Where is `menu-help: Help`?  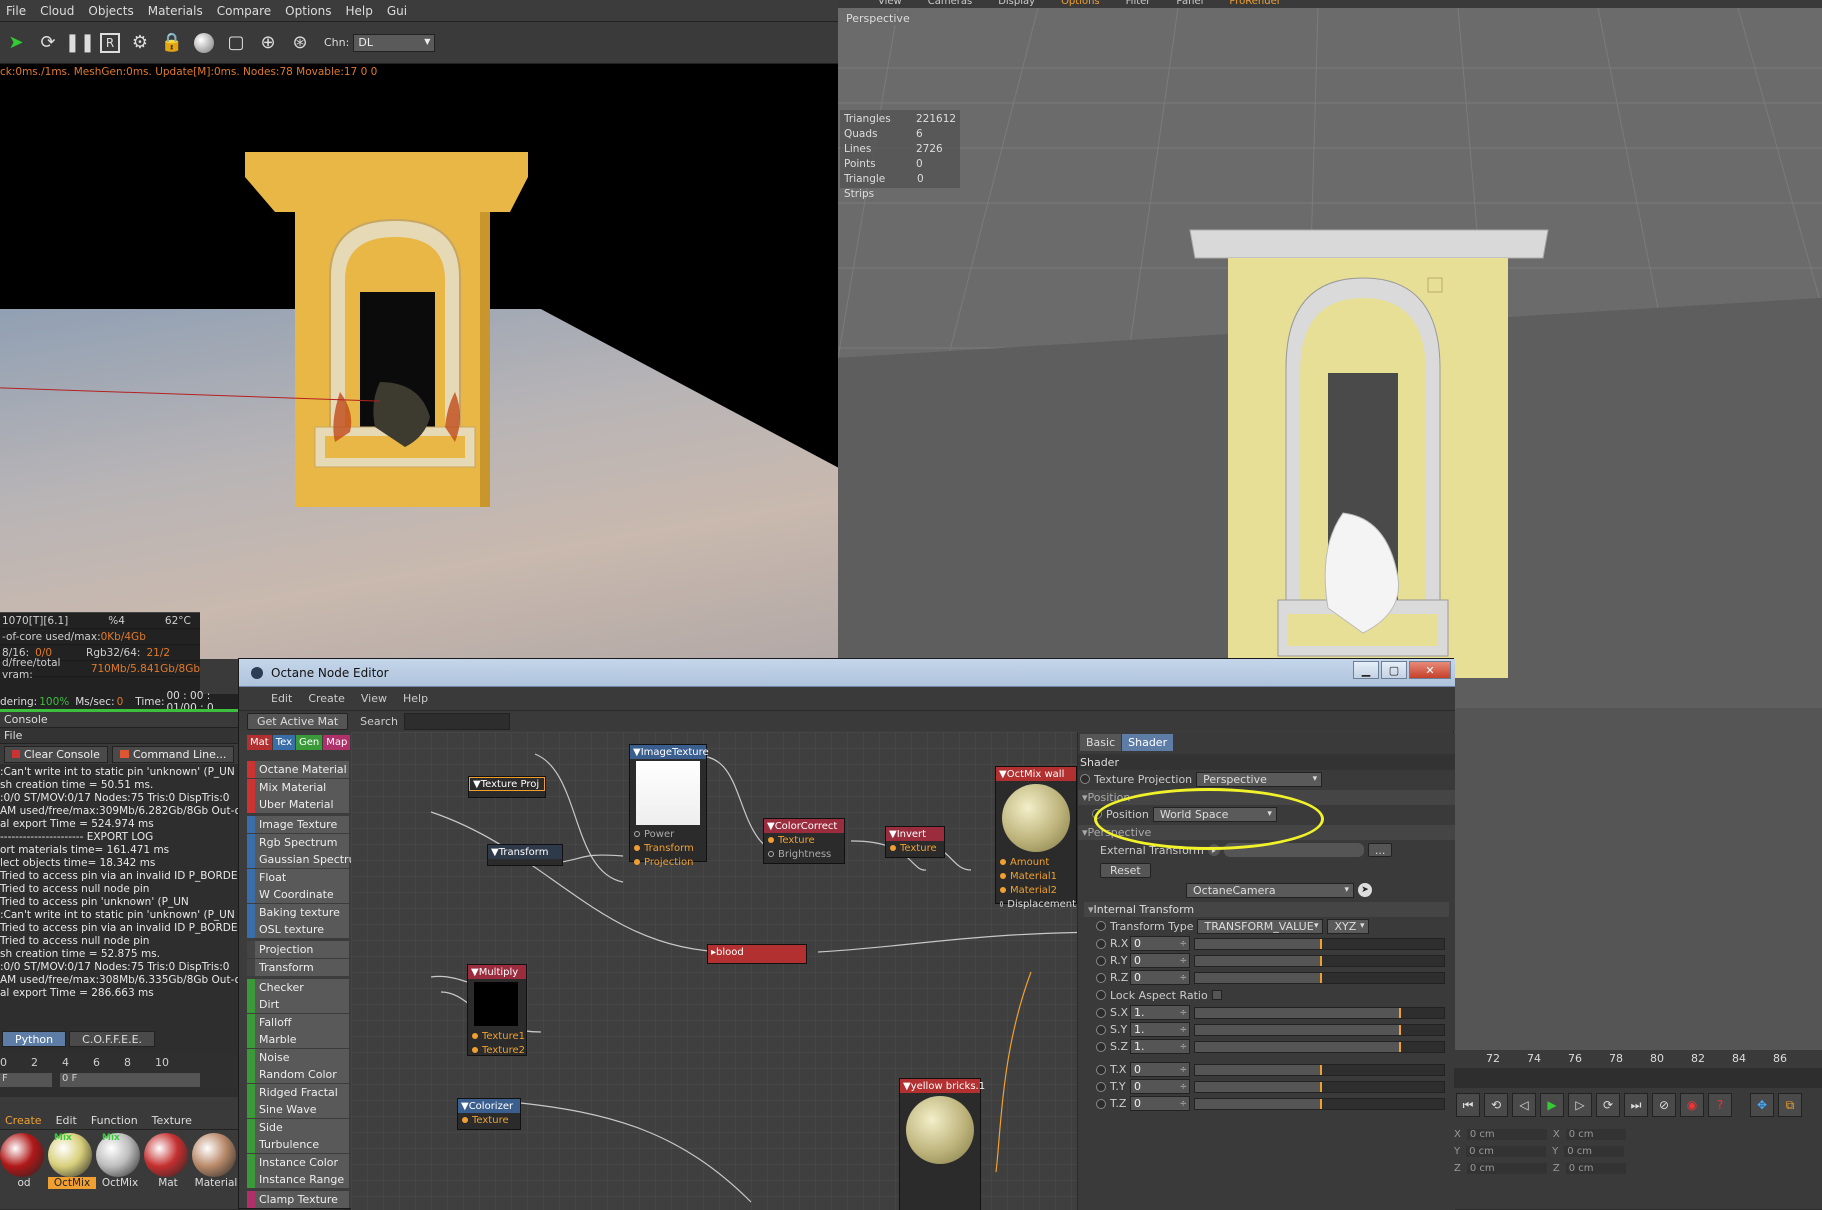 menu-help: Help is located at coordinates (358, 11).